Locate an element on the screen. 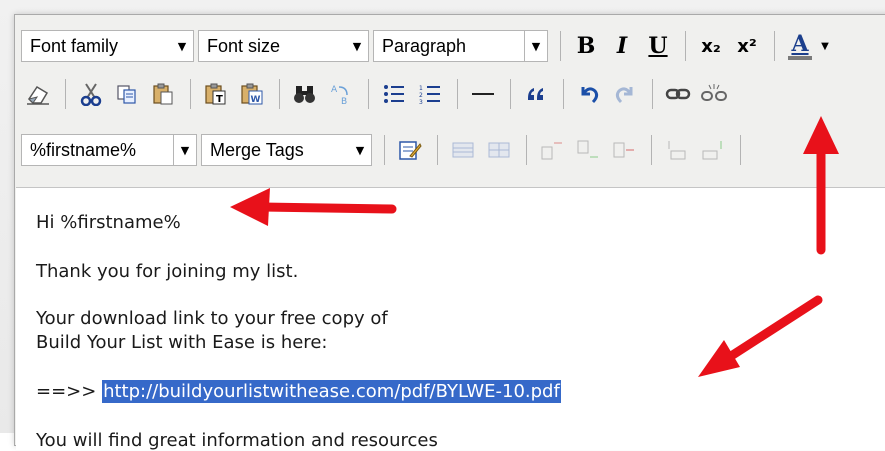  text-color-button: A is located at coordinates (800, 46).